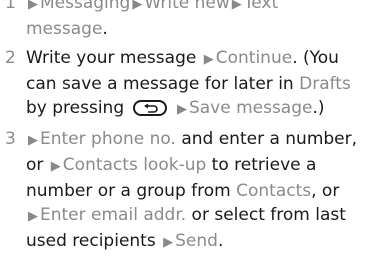  What do you see at coordinates (266, 215) in the screenshot?
I see `instruction-text: or select from last` at bounding box center [266, 215].